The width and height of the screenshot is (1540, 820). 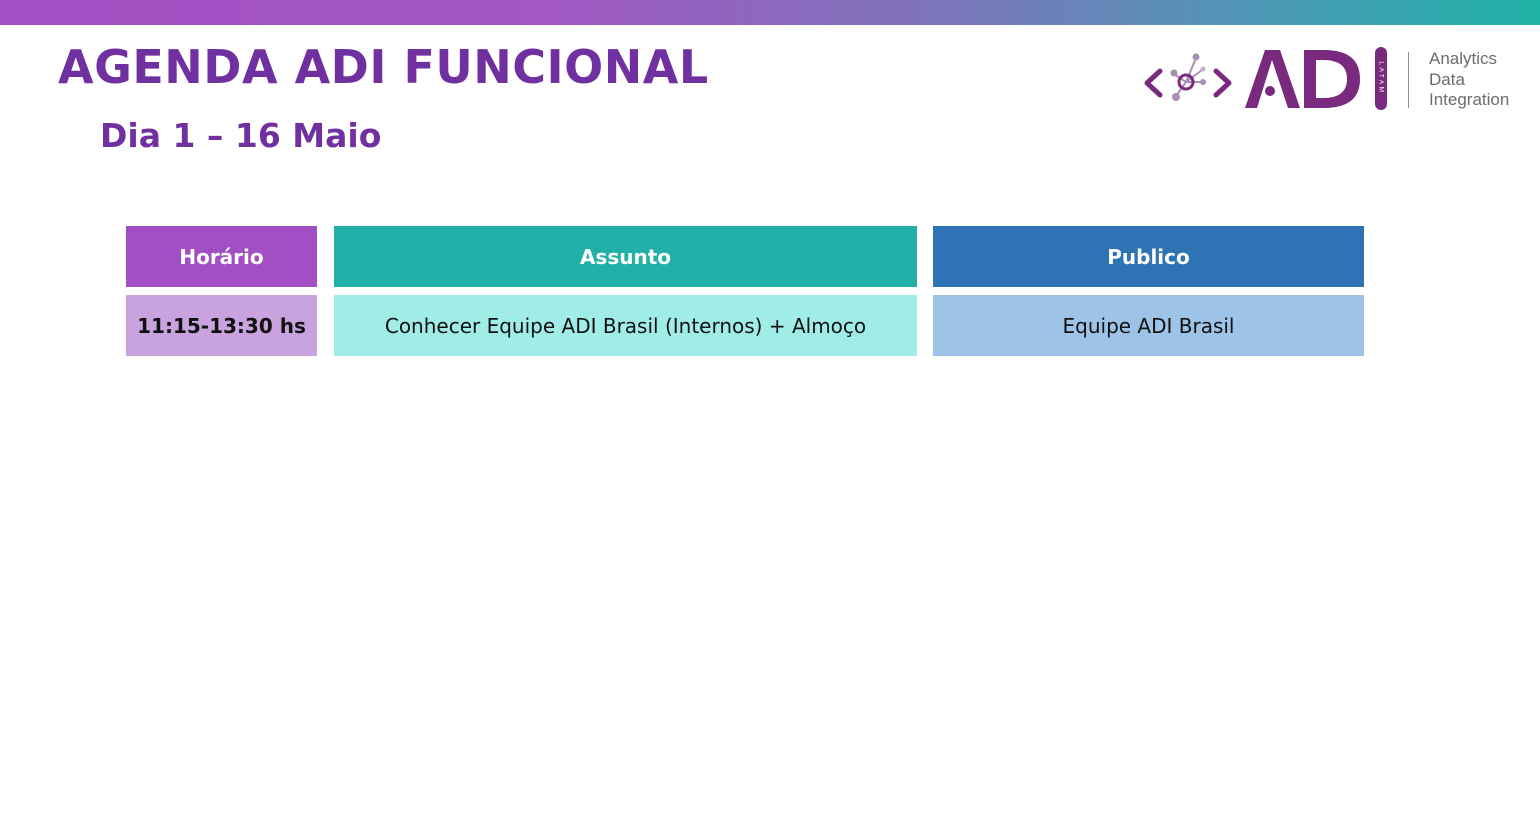 I want to click on header-horario: Horário, so click(x=221, y=256).